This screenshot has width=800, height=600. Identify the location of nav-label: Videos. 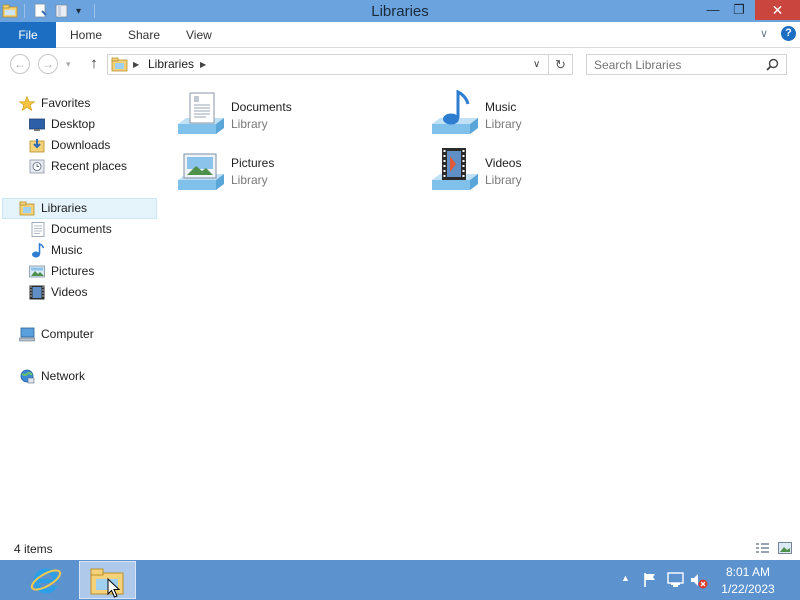
(69, 292).